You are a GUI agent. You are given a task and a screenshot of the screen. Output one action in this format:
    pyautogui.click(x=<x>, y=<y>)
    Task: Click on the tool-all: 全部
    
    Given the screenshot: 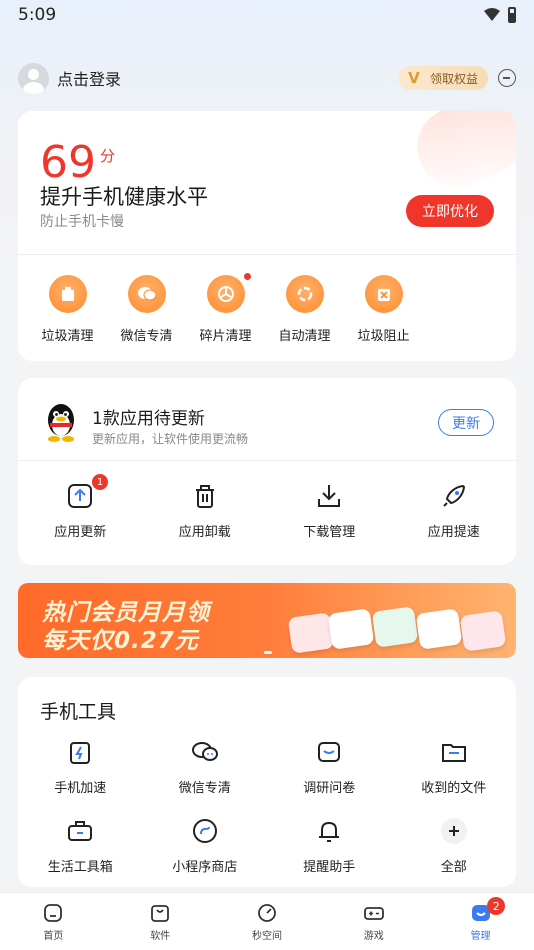 What is the action you would take?
    pyautogui.click(x=454, y=845)
    